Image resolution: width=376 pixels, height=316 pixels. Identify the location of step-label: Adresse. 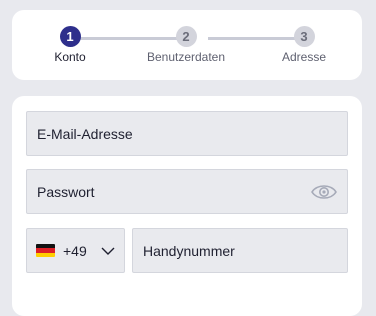
(304, 57).